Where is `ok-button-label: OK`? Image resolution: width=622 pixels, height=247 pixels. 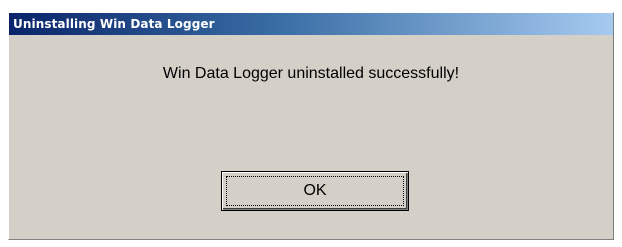
ok-button-label: OK is located at coordinates (315, 191).